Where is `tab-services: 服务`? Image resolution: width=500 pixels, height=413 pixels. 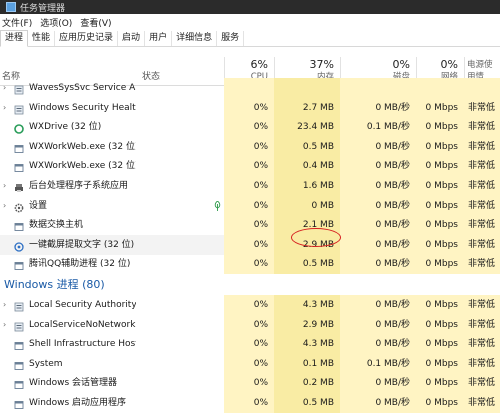 tab-services: 服务 is located at coordinates (231, 38).